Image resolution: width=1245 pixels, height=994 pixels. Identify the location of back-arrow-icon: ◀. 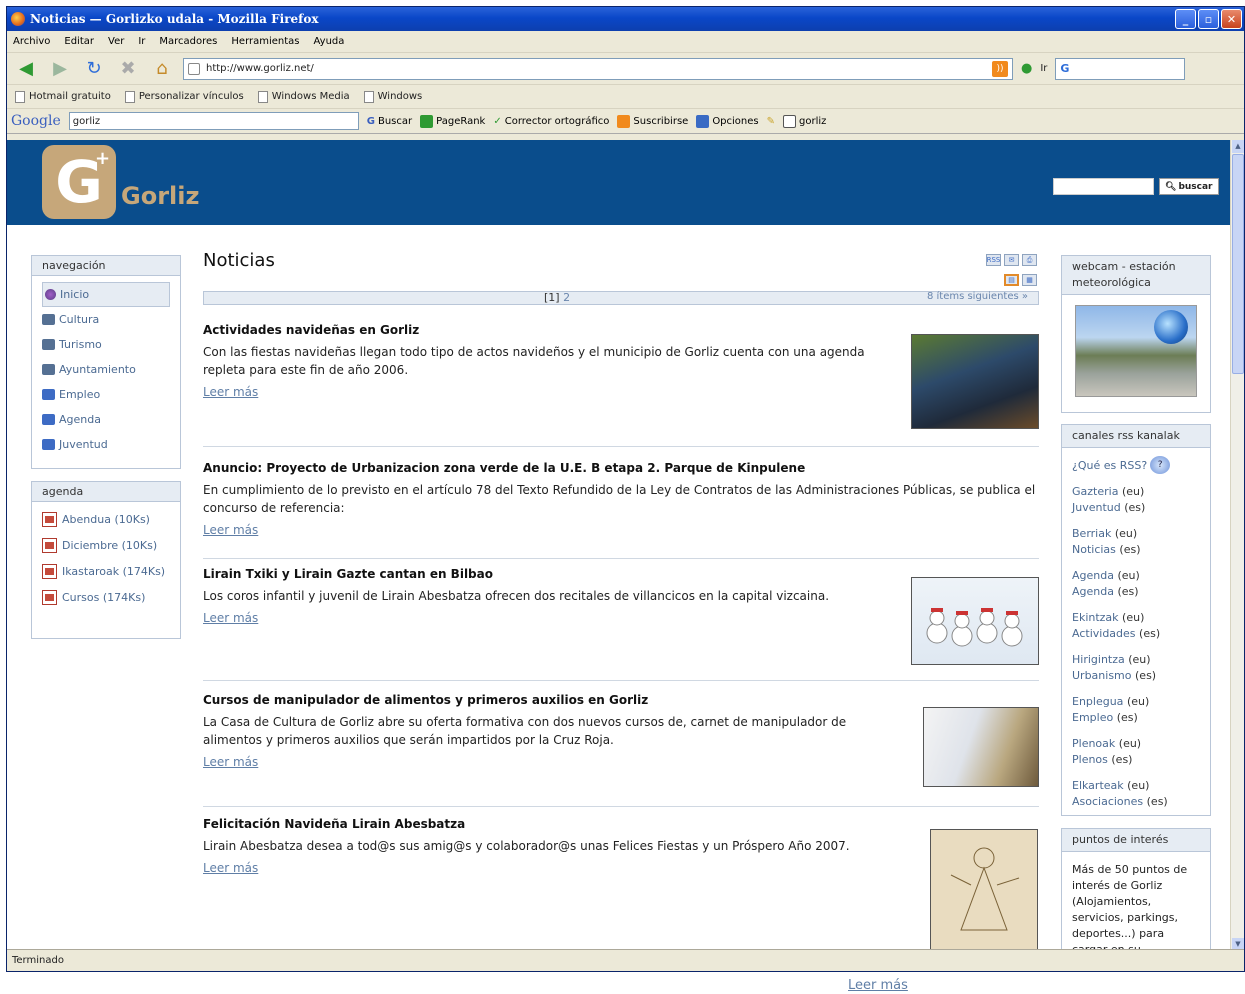
(26, 69).